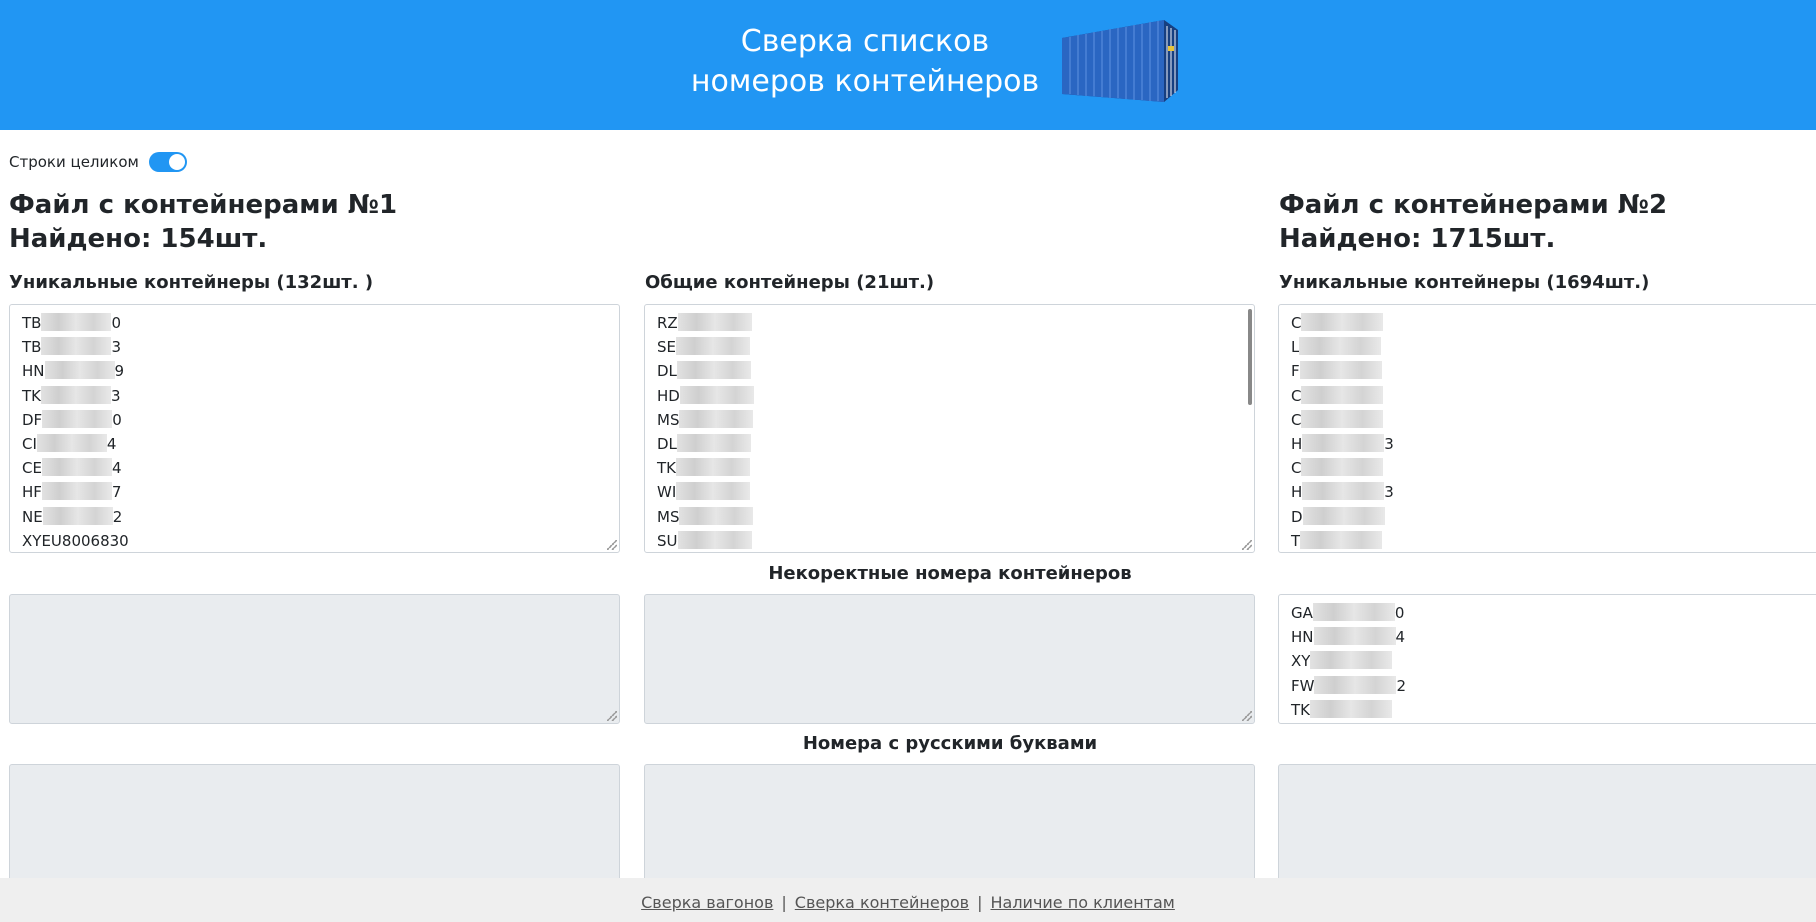 The width and height of the screenshot is (1816, 922). What do you see at coordinates (1464, 282) in the screenshot?
I see `unique2-label: Уникальные контейнеры (1694шт.)` at bounding box center [1464, 282].